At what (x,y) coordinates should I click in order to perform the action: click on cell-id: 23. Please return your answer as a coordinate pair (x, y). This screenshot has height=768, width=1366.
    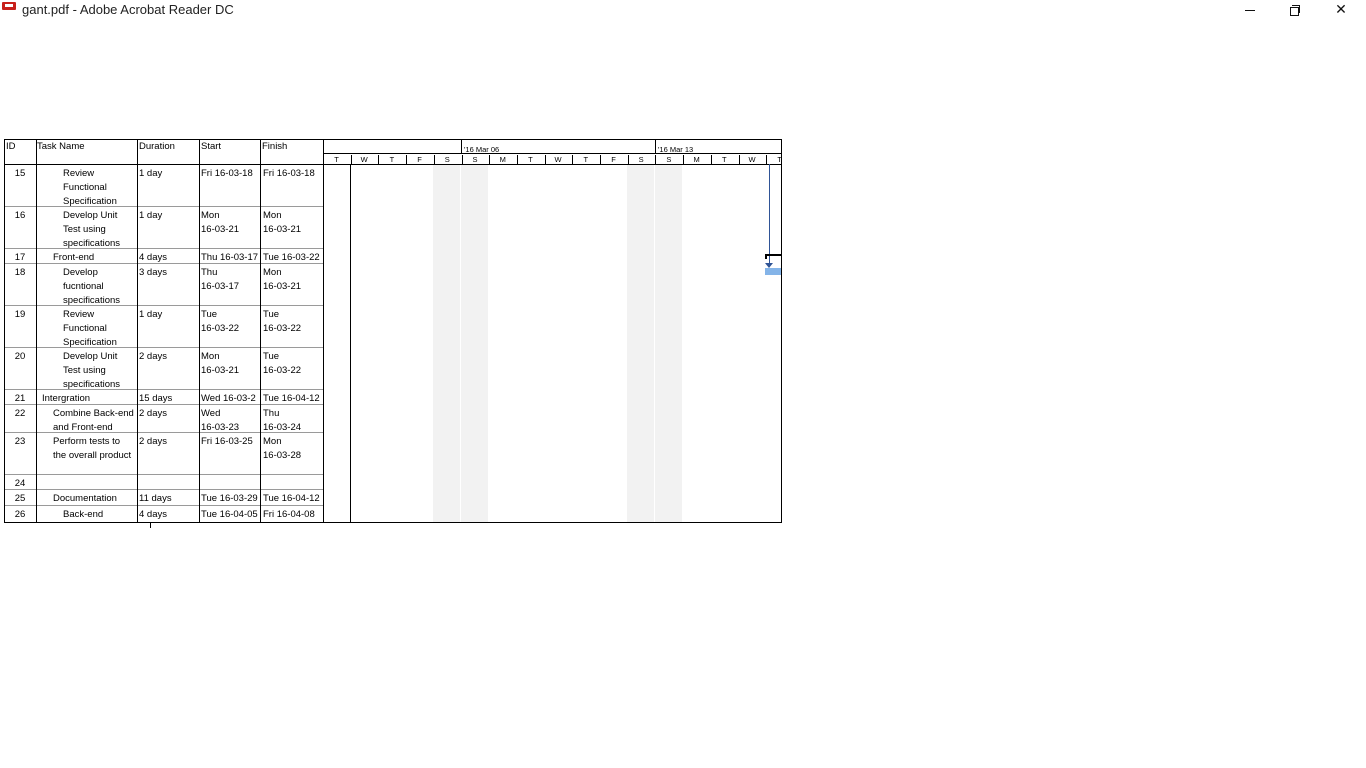
    Looking at the image, I should click on (20, 441).